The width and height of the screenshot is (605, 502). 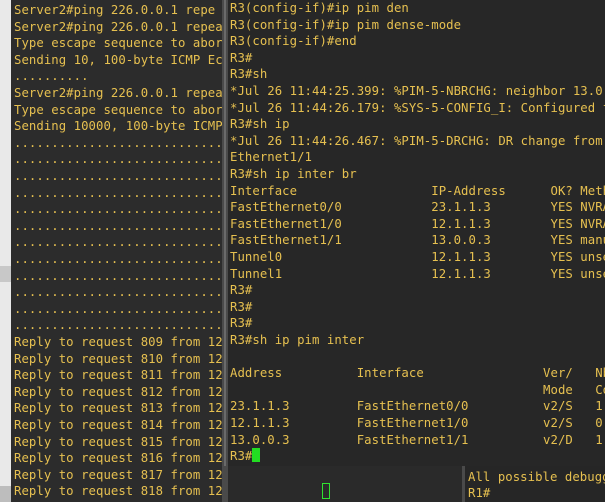 I want to click on server2-output-line: Reply to request 812 from 12, so click(x=118, y=391).